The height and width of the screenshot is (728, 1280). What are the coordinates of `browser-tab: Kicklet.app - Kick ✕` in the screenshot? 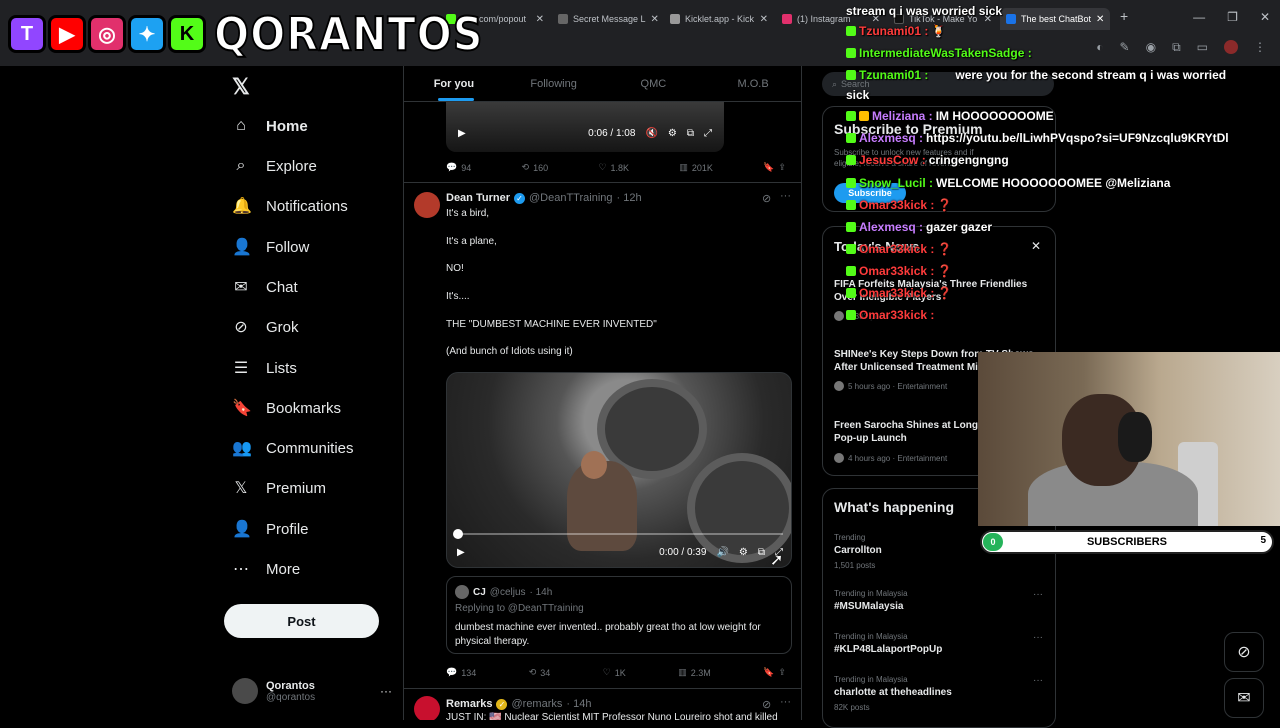 It's located at (719, 19).